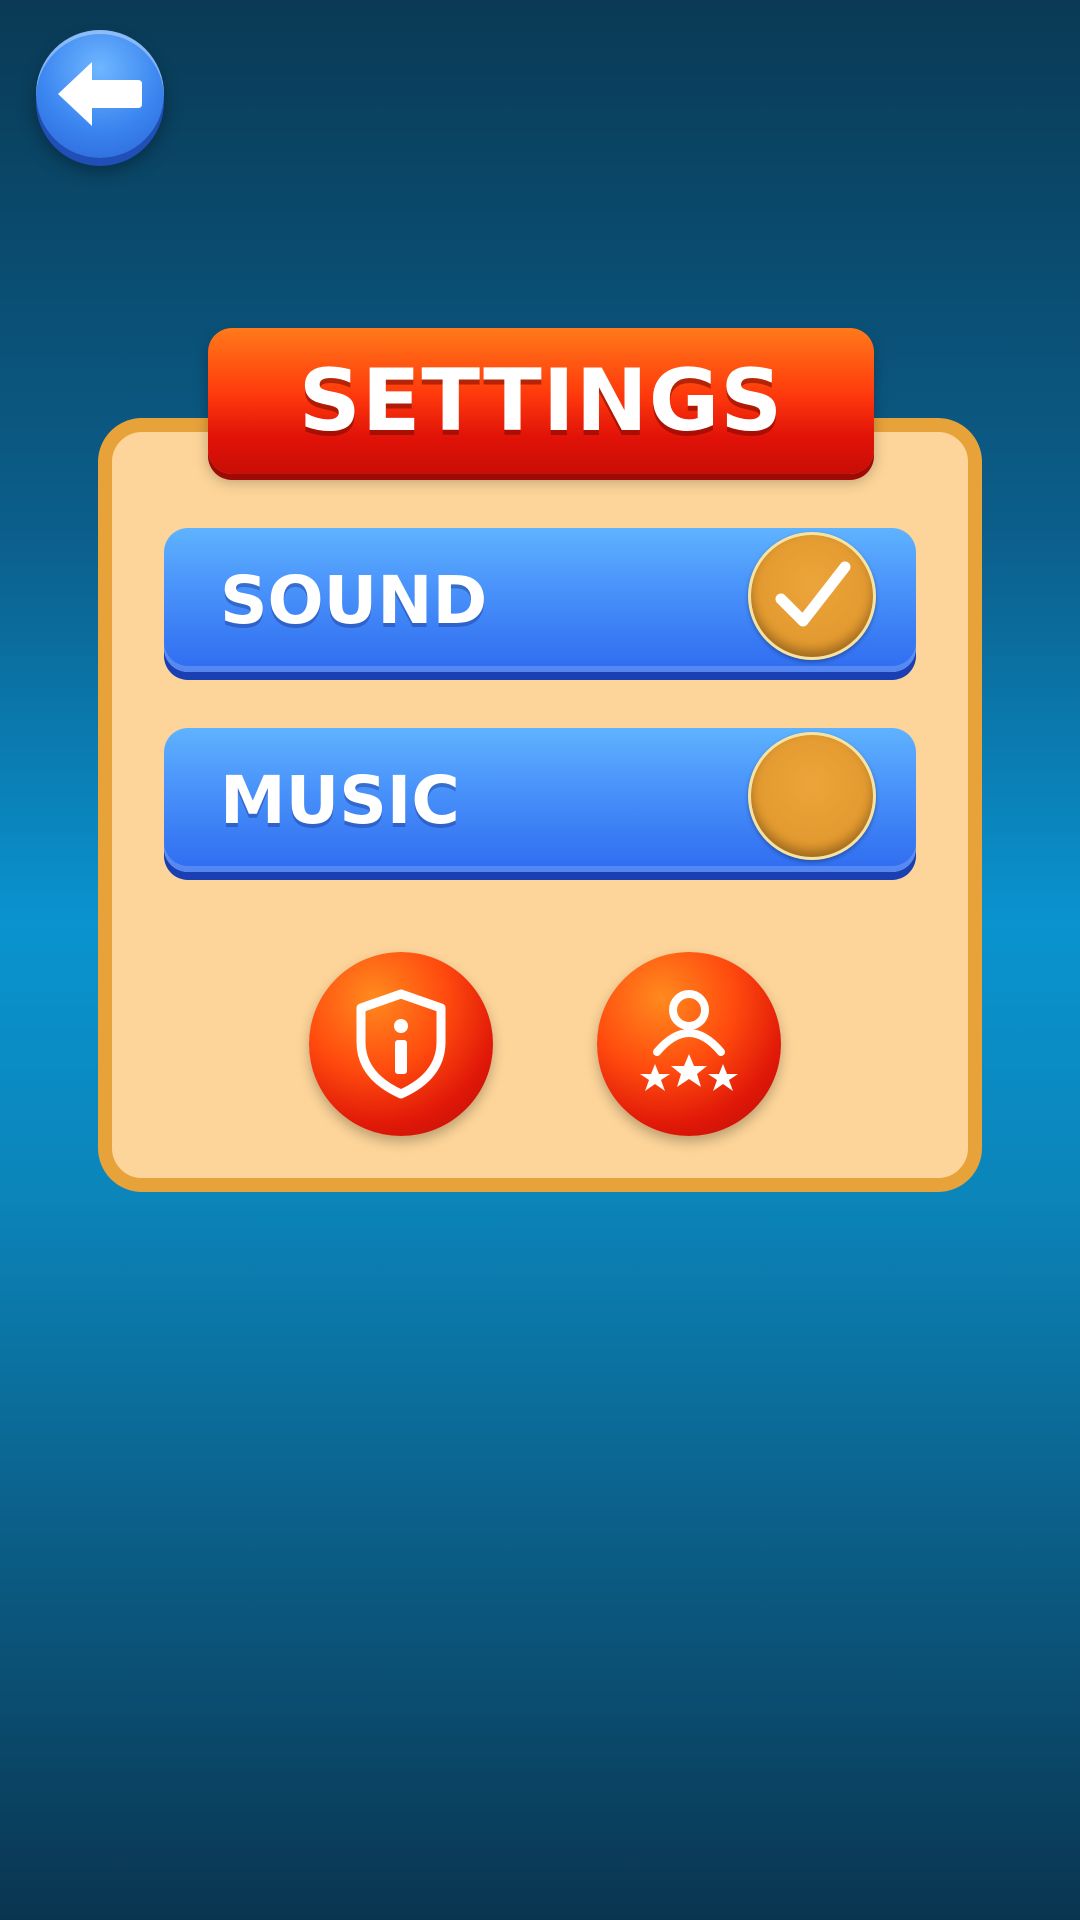 This screenshot has height=1920, width=1080. I want to click on back-button, so click(100, 94).